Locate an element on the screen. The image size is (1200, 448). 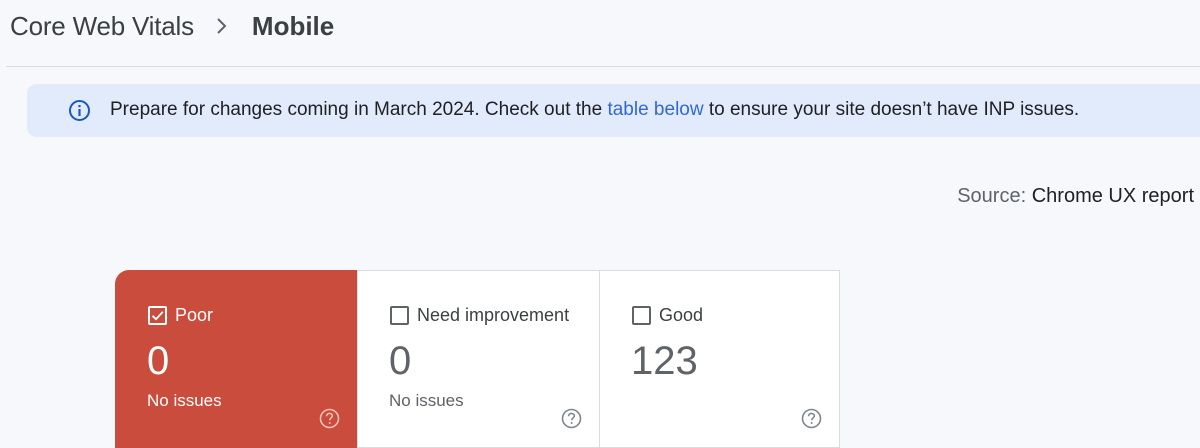
card-count: 123 is located at coordinates (664, 361).